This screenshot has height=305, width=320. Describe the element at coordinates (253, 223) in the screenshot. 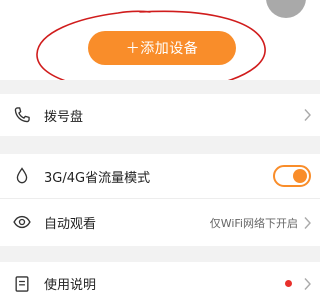

I see `auto-watch-value: 仅WiFi网络下开启` at that location.